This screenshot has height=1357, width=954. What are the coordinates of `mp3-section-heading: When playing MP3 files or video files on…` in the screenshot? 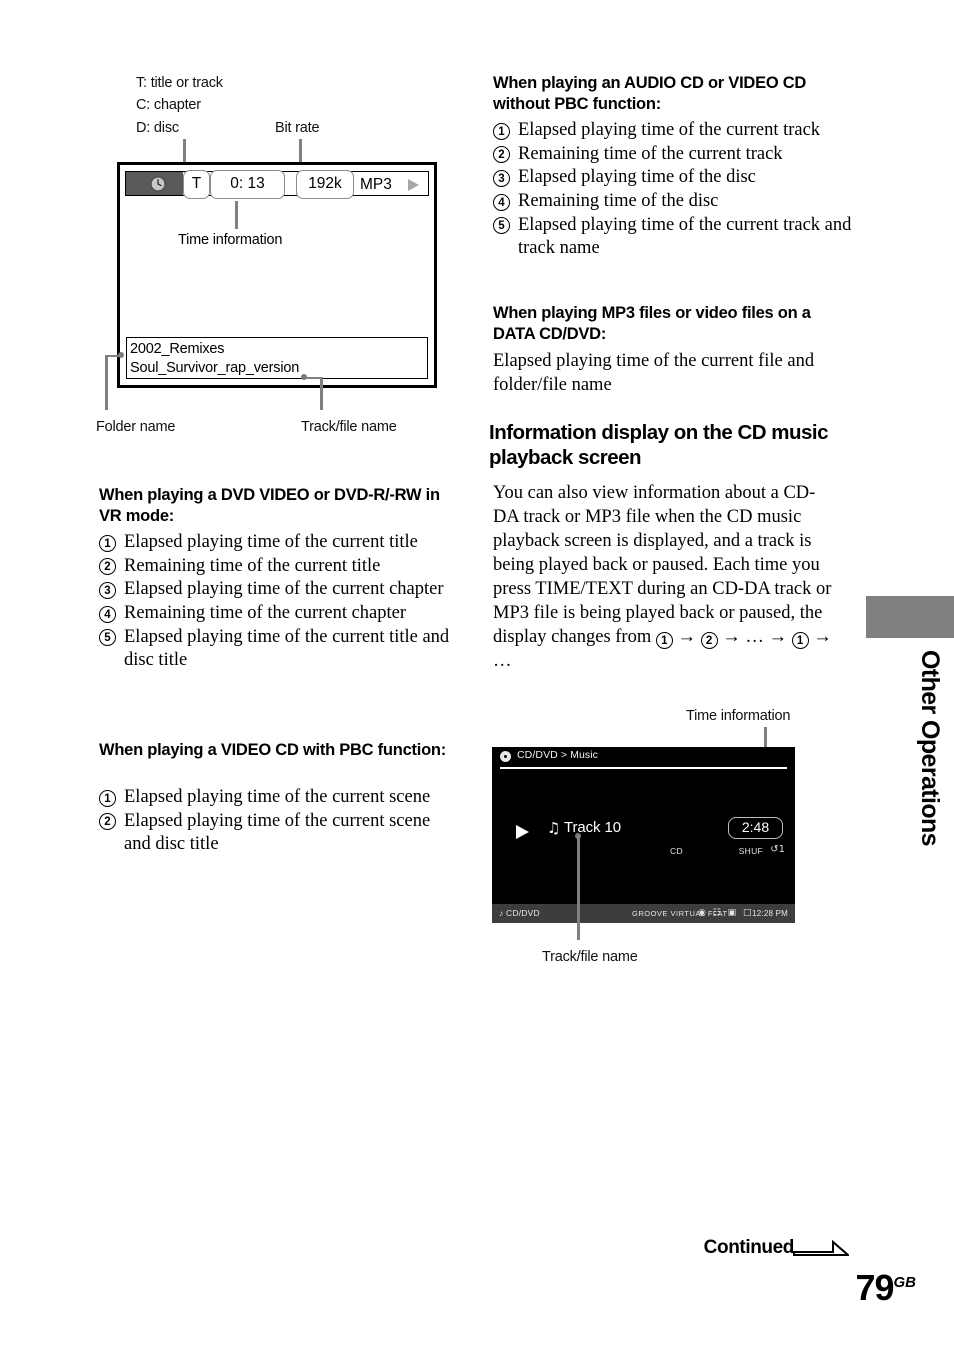 It's located at (652, 324).